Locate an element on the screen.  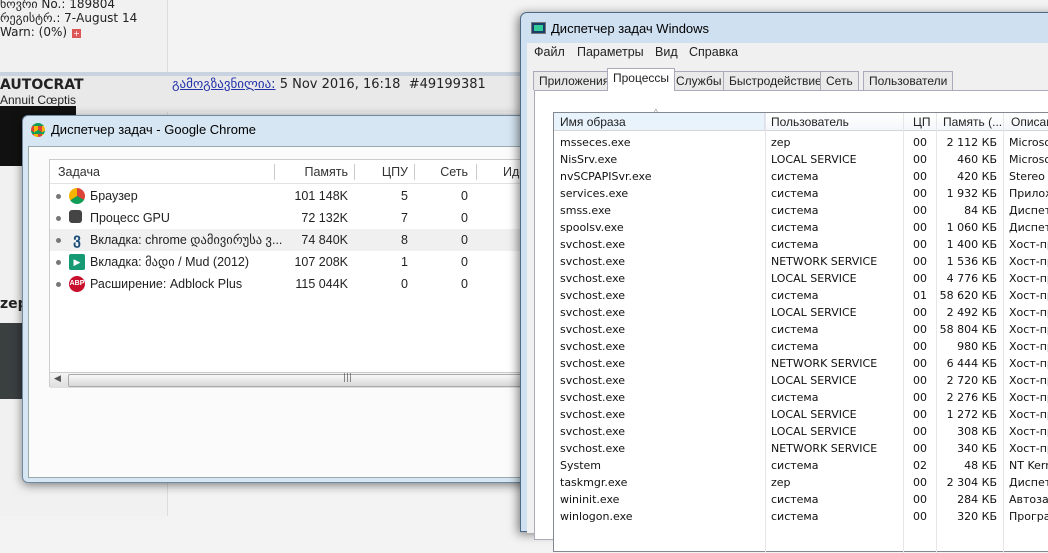
process-row: winlogon.exe система 00 320 КБ Програм is located at coordinates (801, 516).